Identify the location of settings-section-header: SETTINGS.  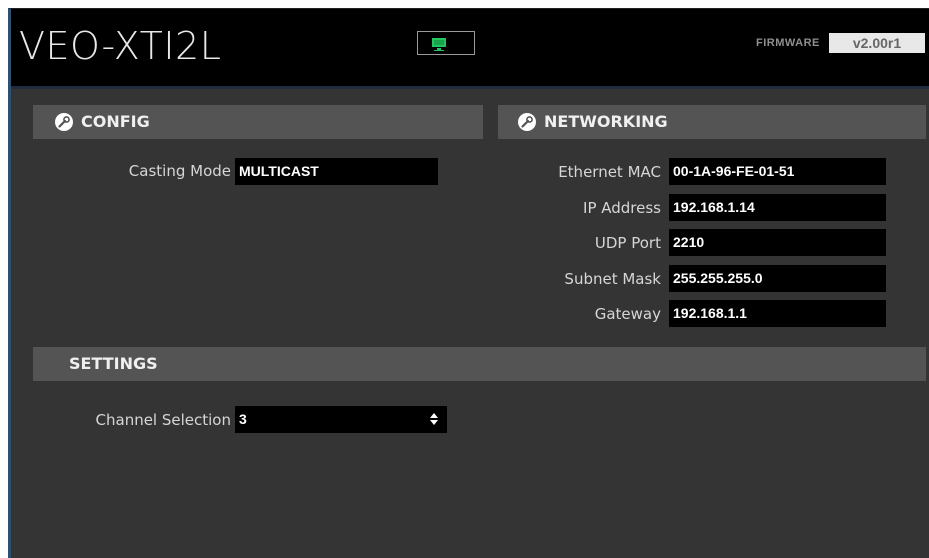
(479, 364).